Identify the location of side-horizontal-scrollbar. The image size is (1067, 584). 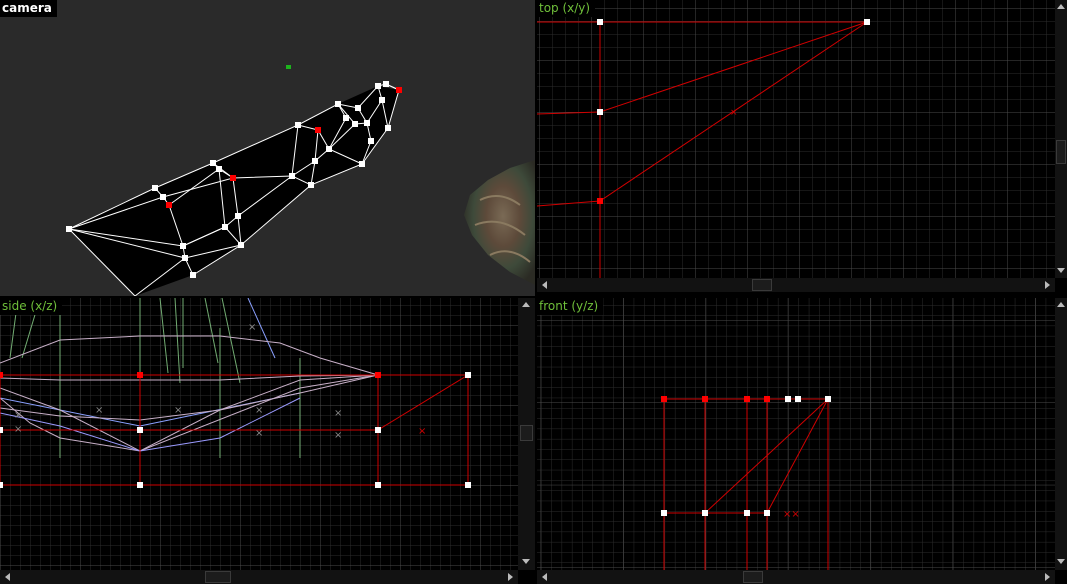
(259, 577).